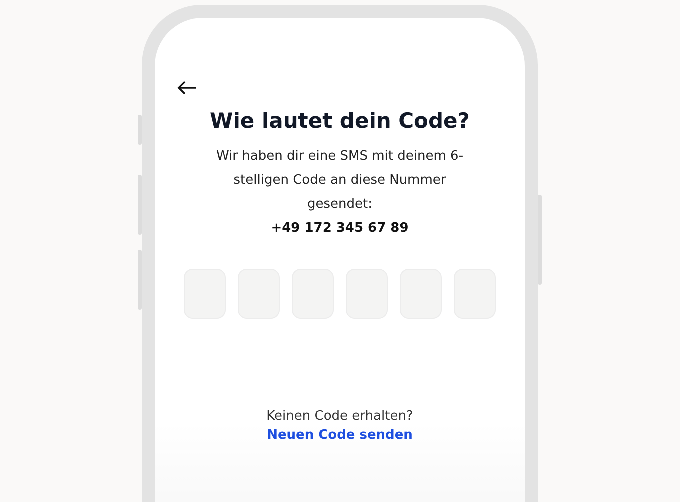 The width and height of the screenshot is (680, 502). What do you see at coordinates (187, 88) in the screenshot?
I see `back-arrow-icon` at bounding box center [187, 88].